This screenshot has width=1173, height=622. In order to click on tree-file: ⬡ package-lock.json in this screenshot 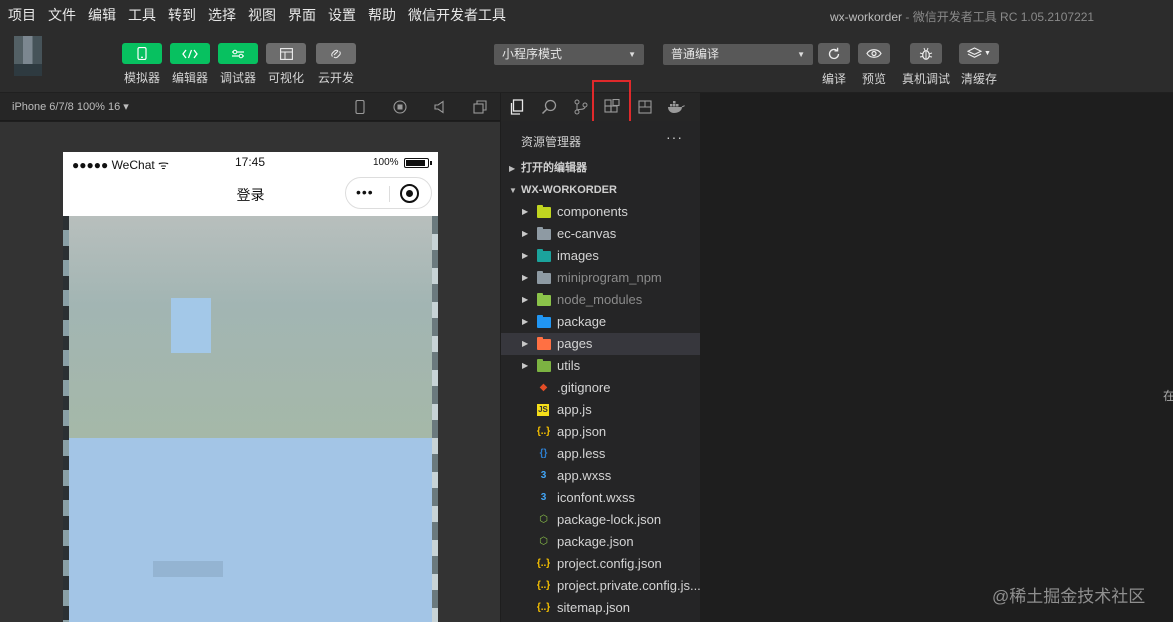, I will do `click(600, 520)`.